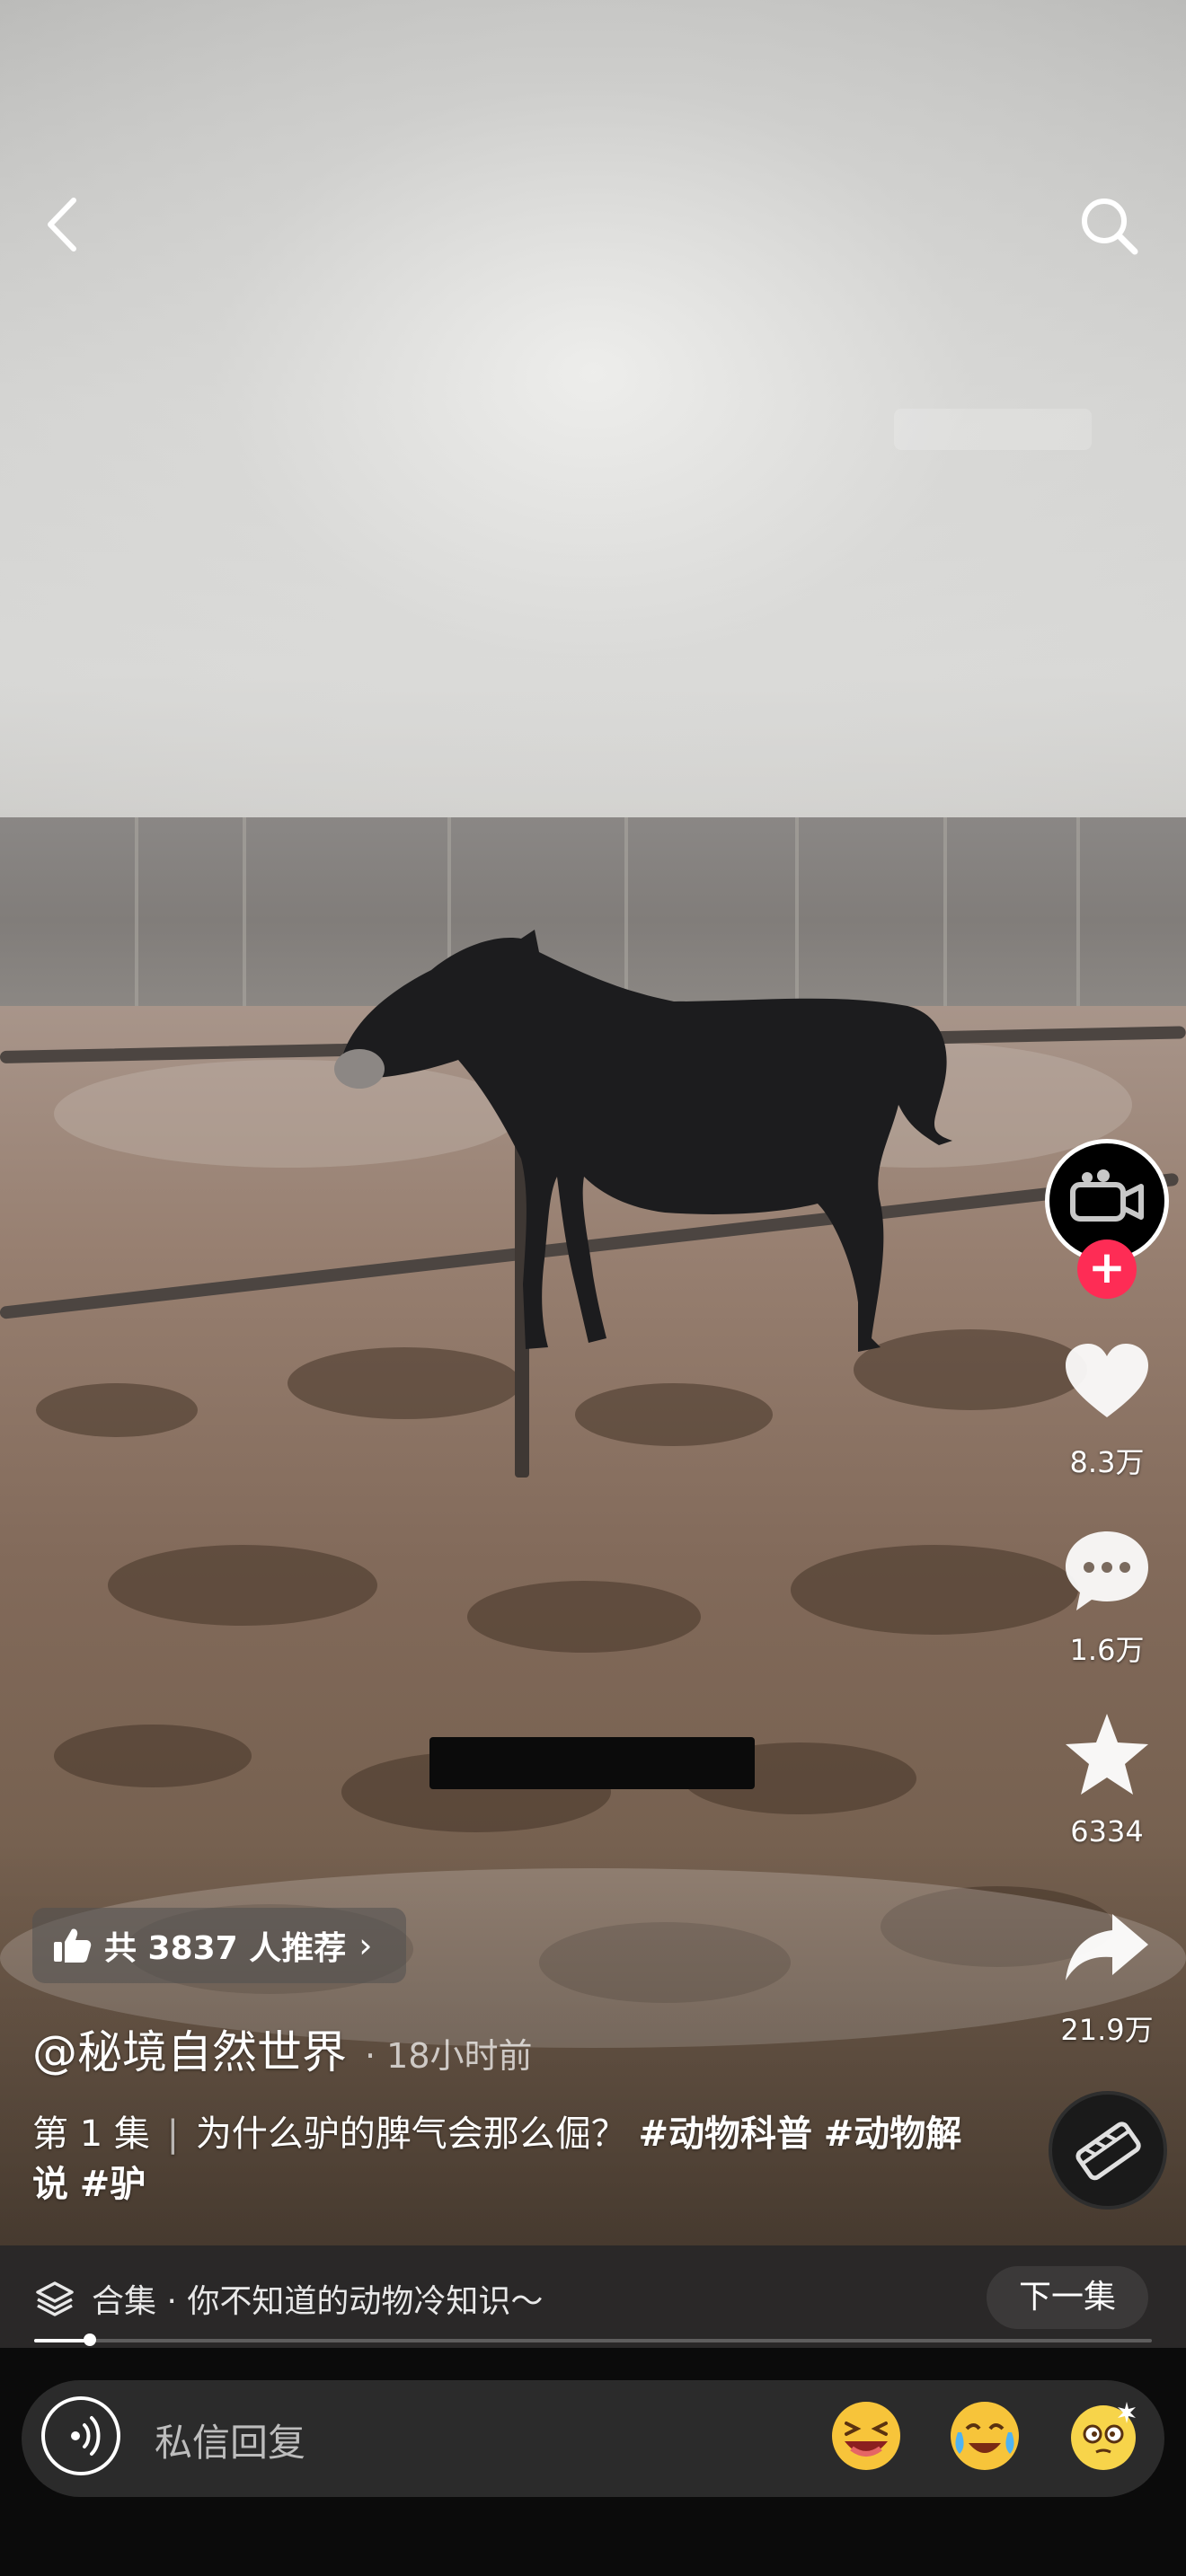 This screenshot has width=1186, height=2576. What do you see at coordinates (73, 1946) in the screenshot?
I see `thumbs-up-icon` at bounding box center [73, 1946].